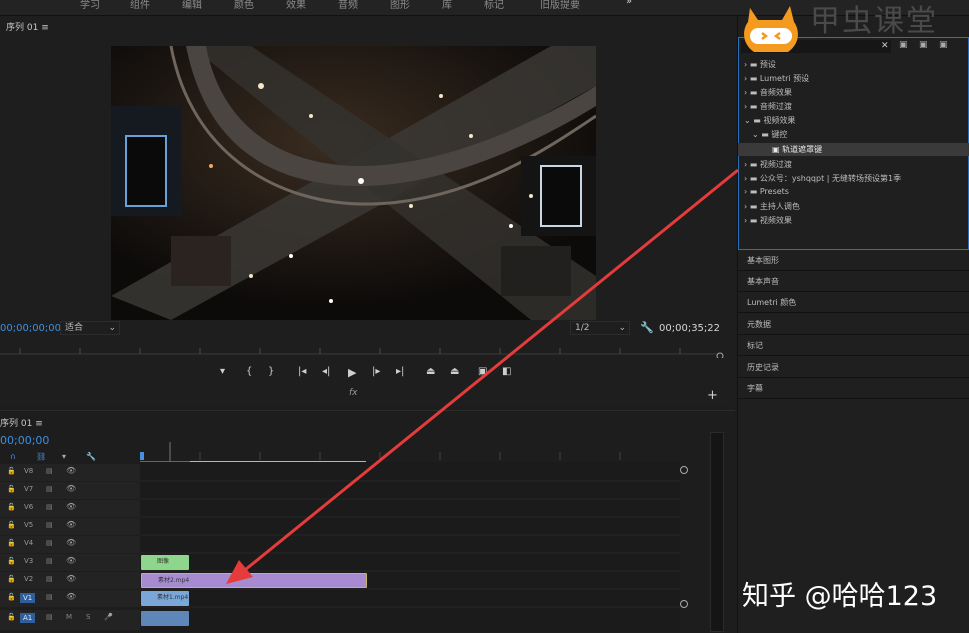 The height and width of the screenshot is (633, 969). Describe the element at coordinates (822, 178) in the screenshot. I see `tree-item-public-account: › ▬ 公众号：yshqqpt | 无缝转场预设第1季` at that location.